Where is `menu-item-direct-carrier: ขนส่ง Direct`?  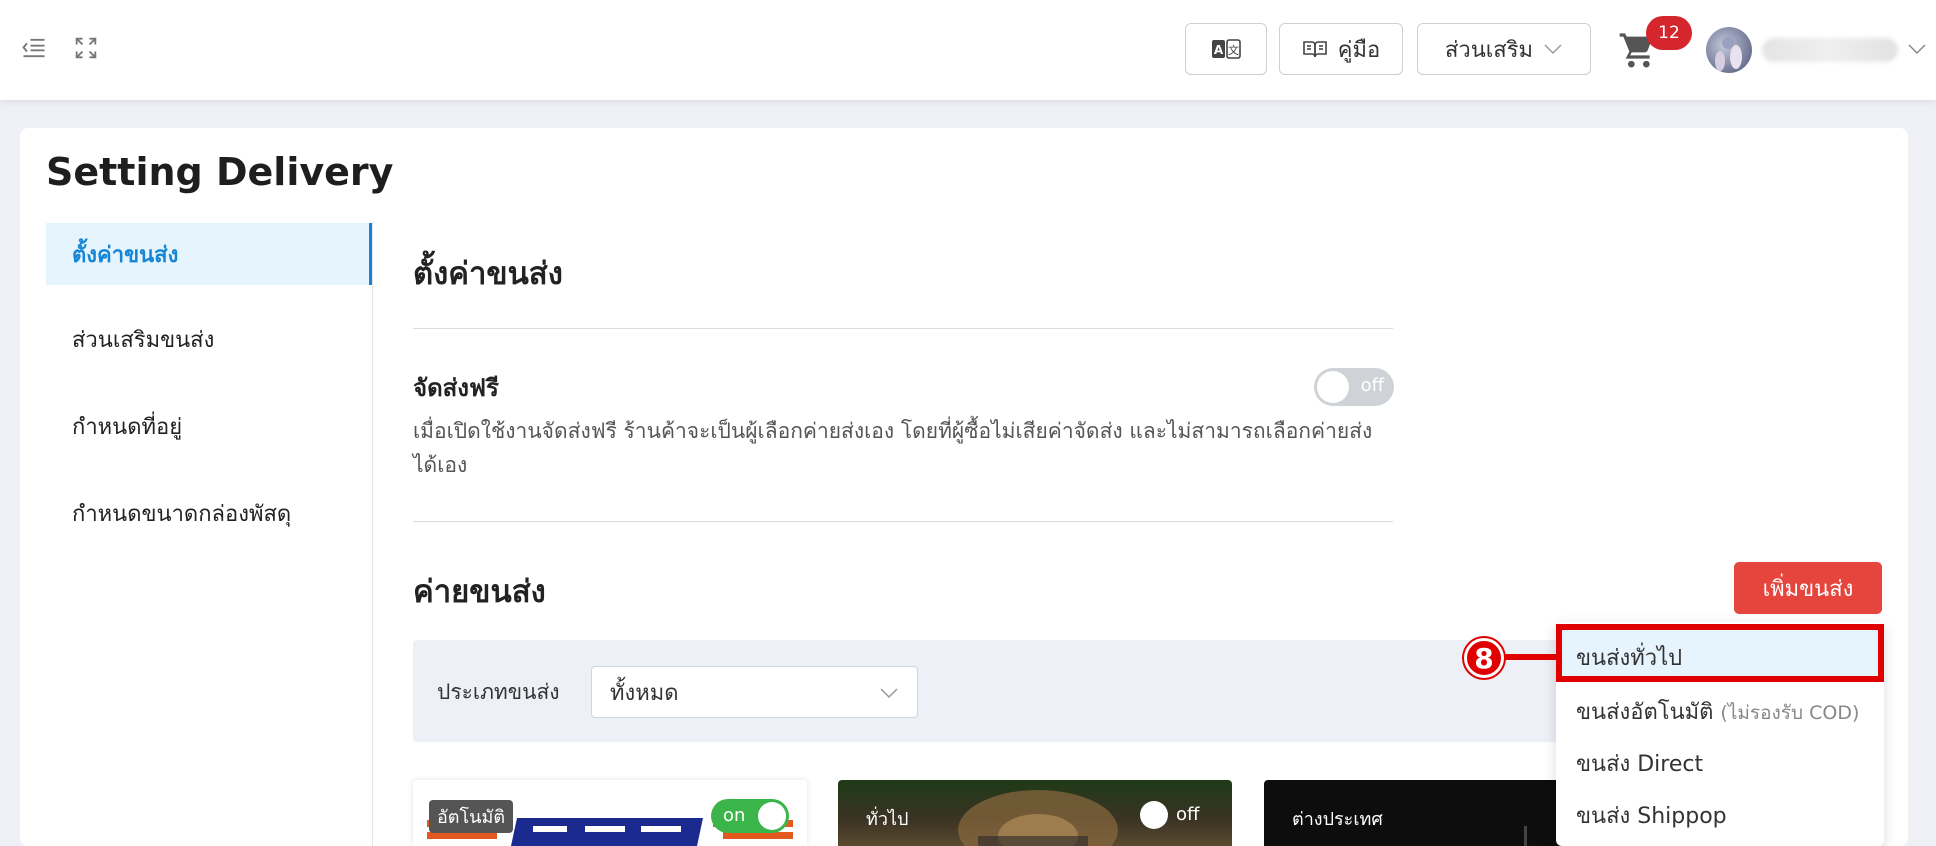 menu-item-direct-carrier: ขนส่ง Direct is located at coordinates (1639, 763).